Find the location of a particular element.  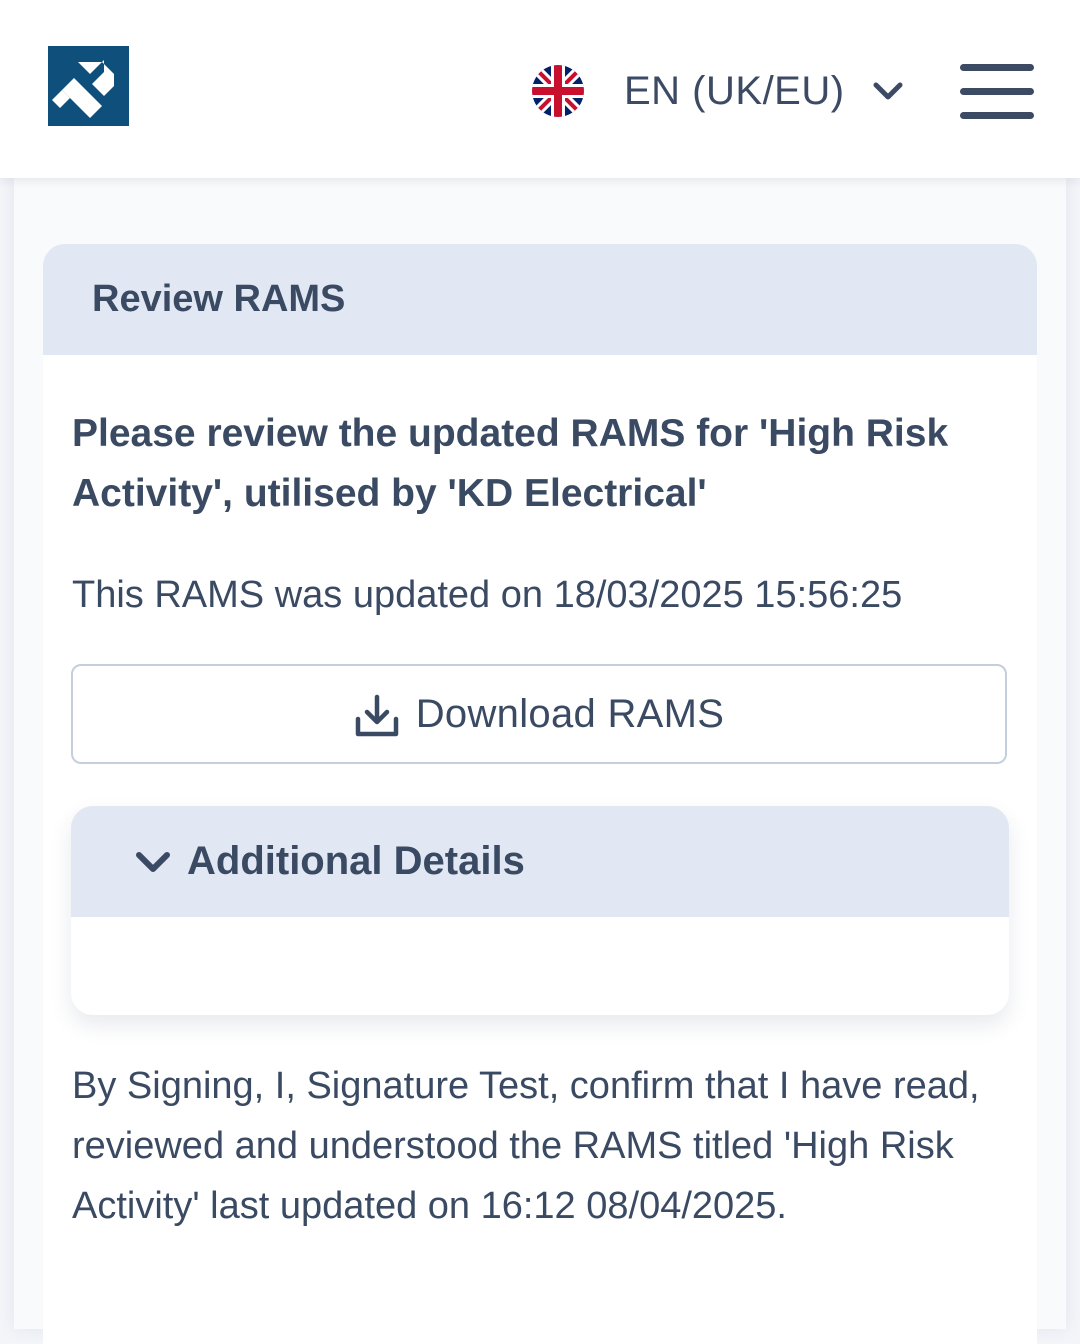

download-rams-button: Download RAMS is located at coordinates (539, 714).